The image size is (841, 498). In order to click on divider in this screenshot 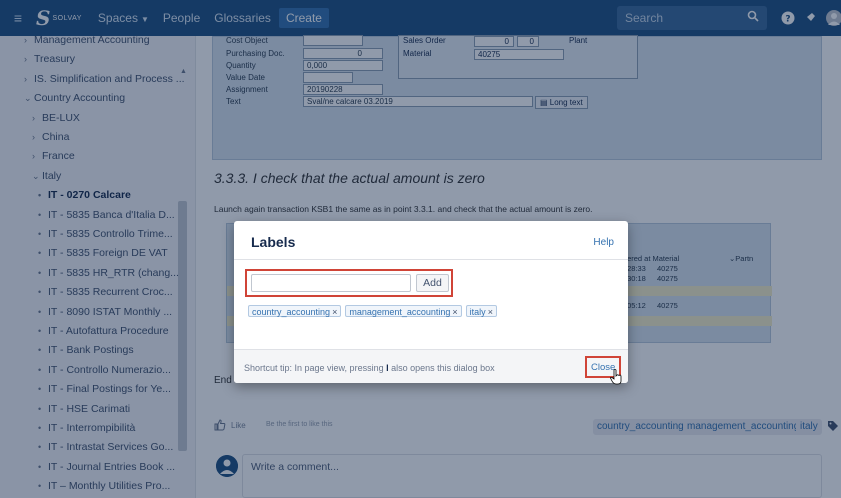, I will do `click(431, 259)`.